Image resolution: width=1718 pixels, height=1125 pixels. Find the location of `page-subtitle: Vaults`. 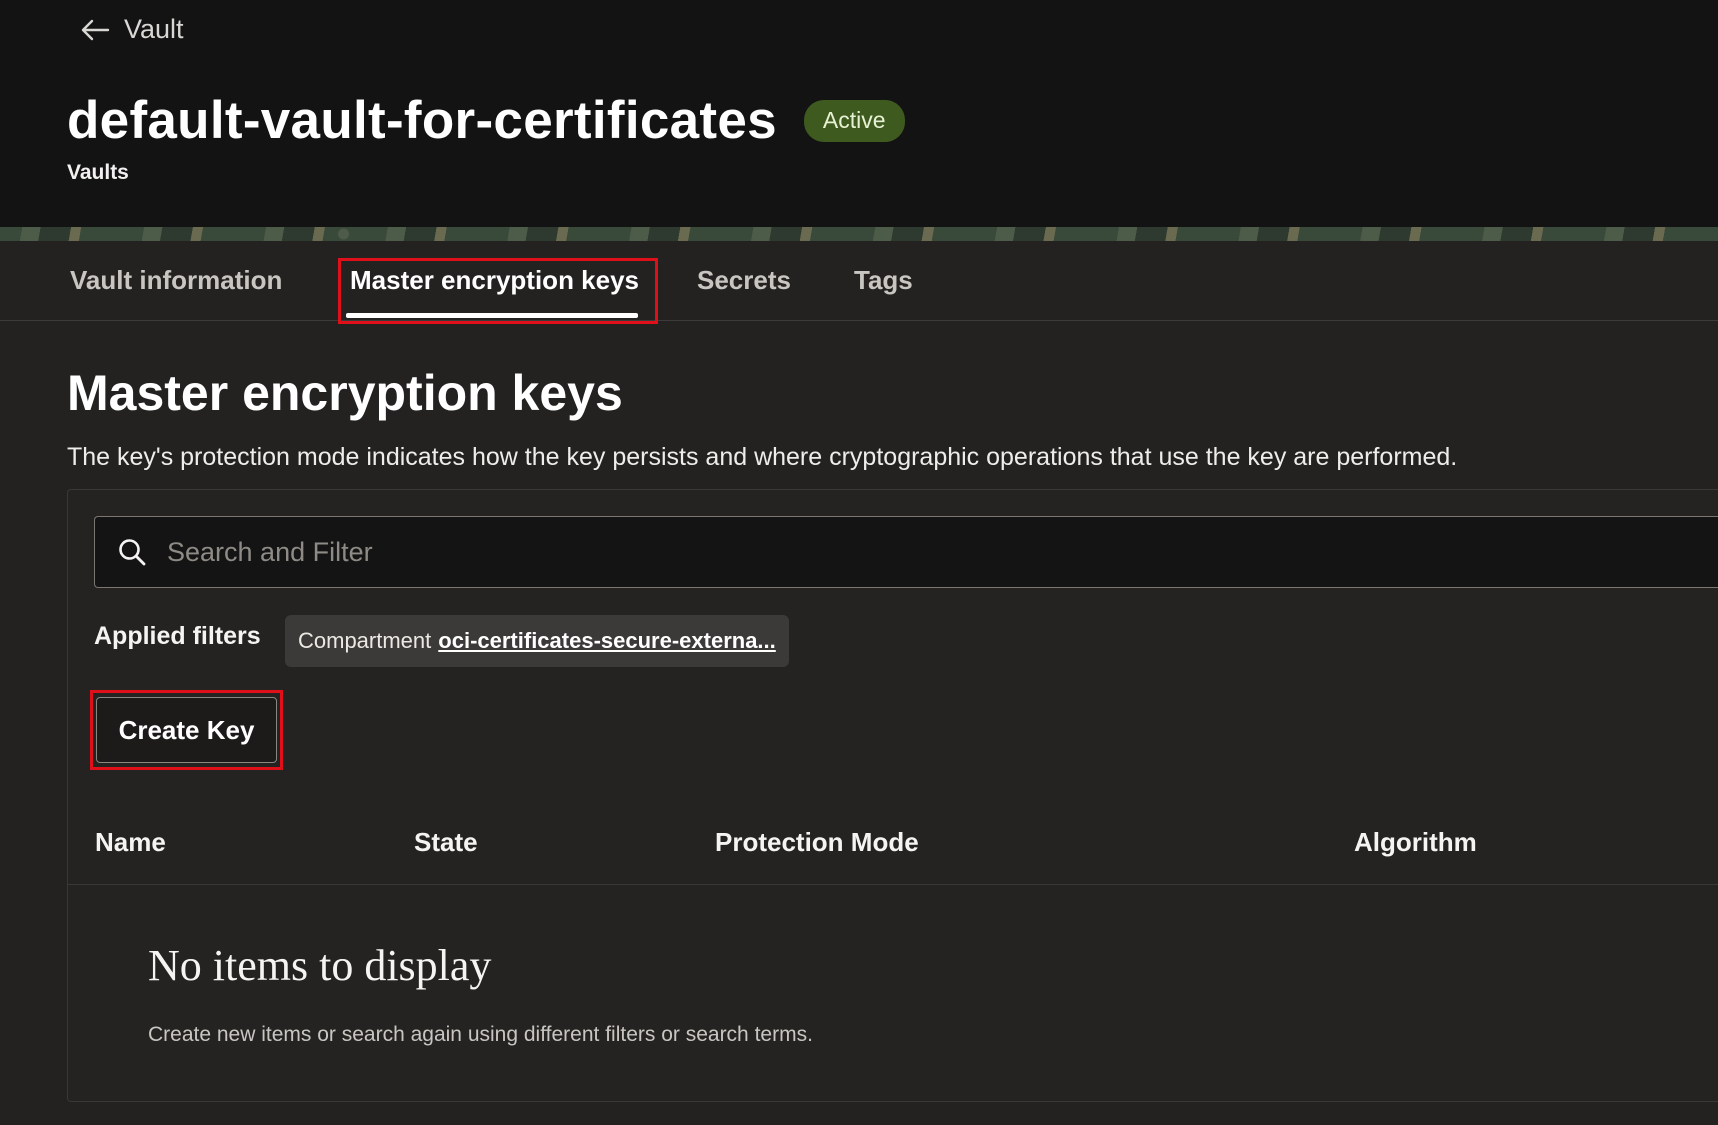

page-subtitle: Vaults is located at coordinates (98, 172).